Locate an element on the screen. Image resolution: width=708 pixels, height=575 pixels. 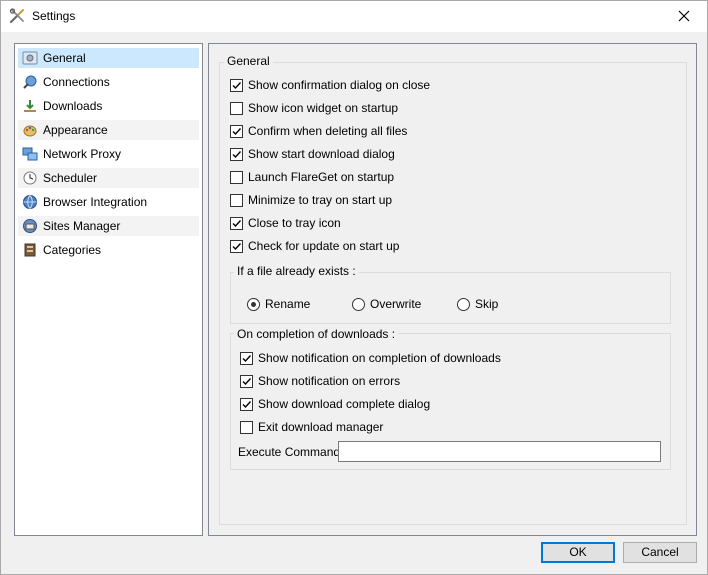
sidebar-item-label: Network Proxy is located at coordinates (82, 154).